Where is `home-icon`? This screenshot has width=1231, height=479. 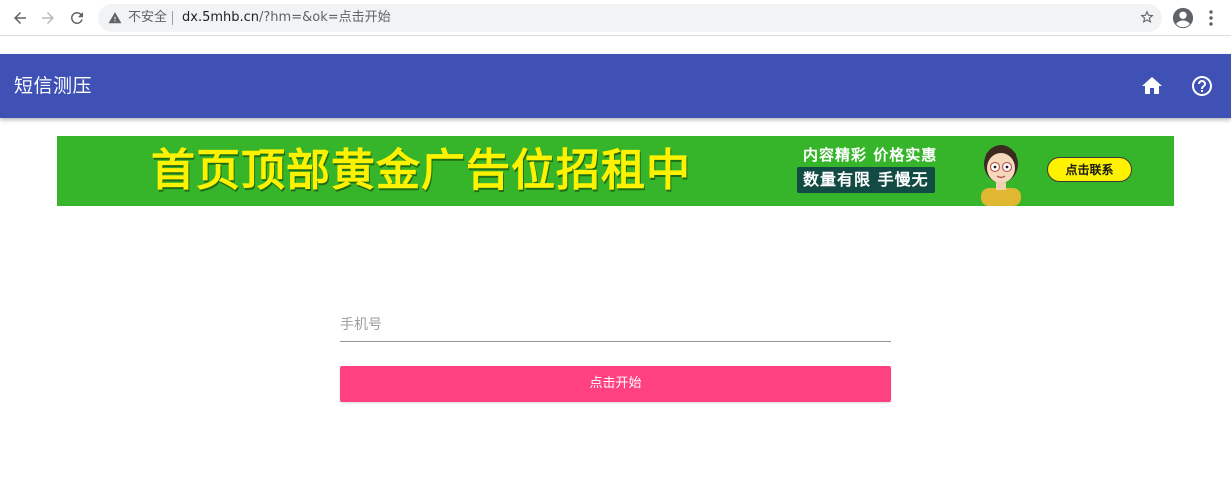
home-icon is located at coordinates (1152, 85).